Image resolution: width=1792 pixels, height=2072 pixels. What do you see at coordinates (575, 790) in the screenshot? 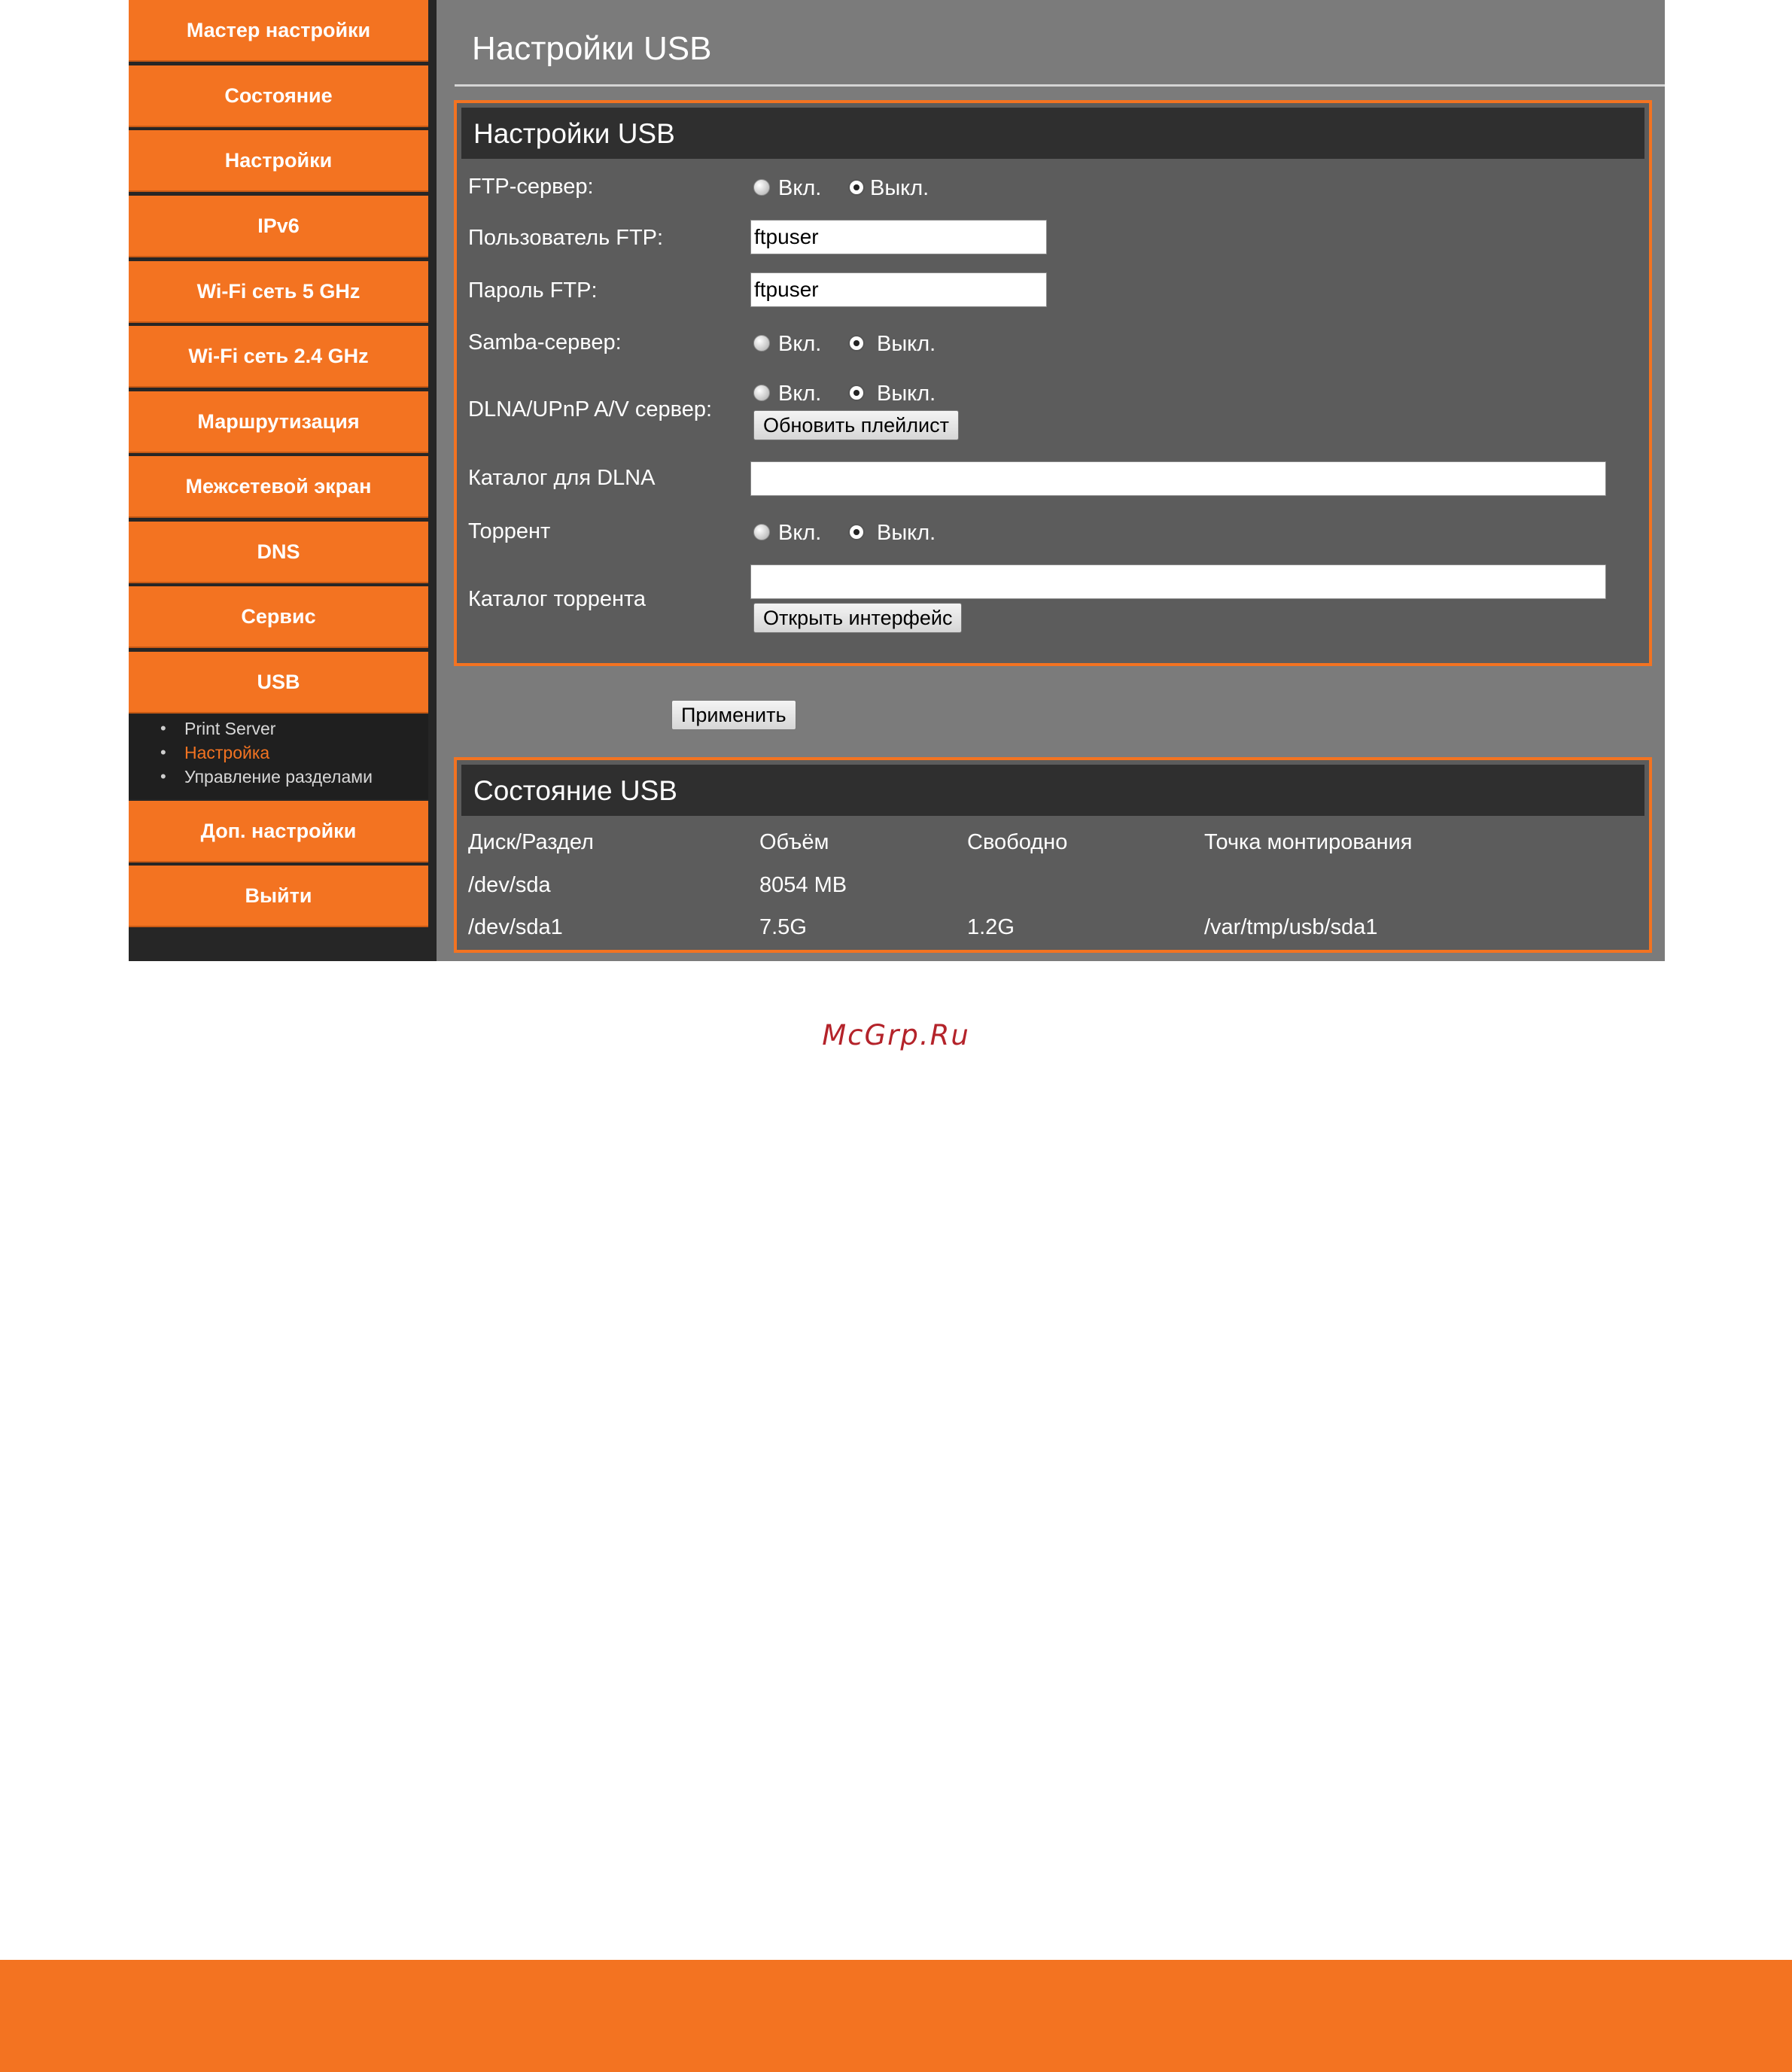
I see `panel-title: Состояние USB` at bounding box center [575, 790].